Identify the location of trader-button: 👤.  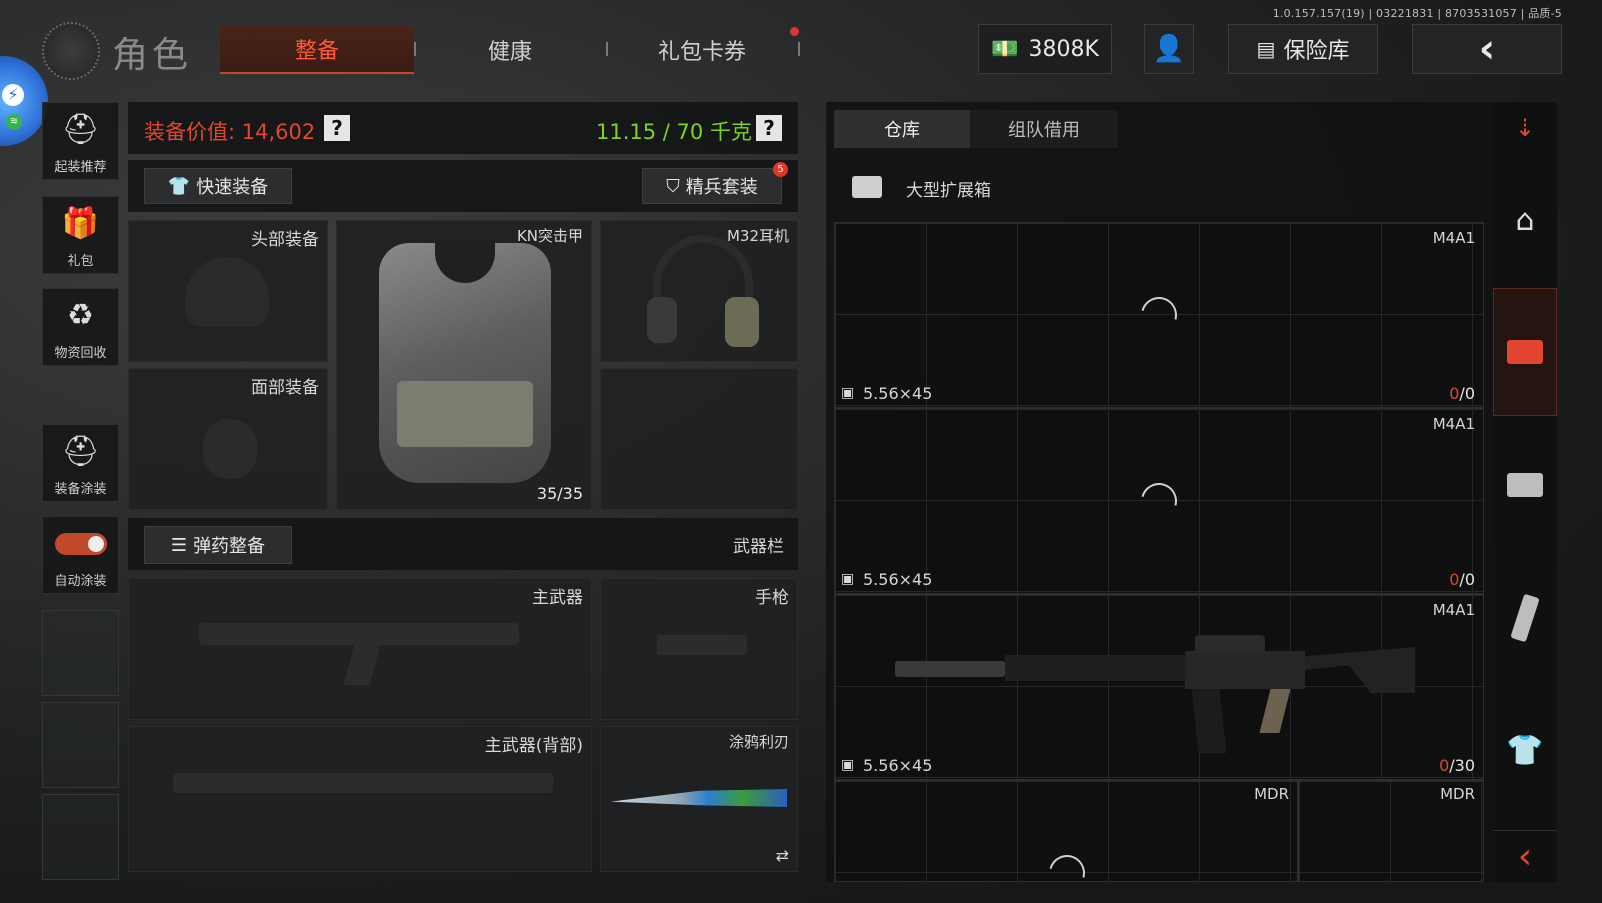
(1169, 49).